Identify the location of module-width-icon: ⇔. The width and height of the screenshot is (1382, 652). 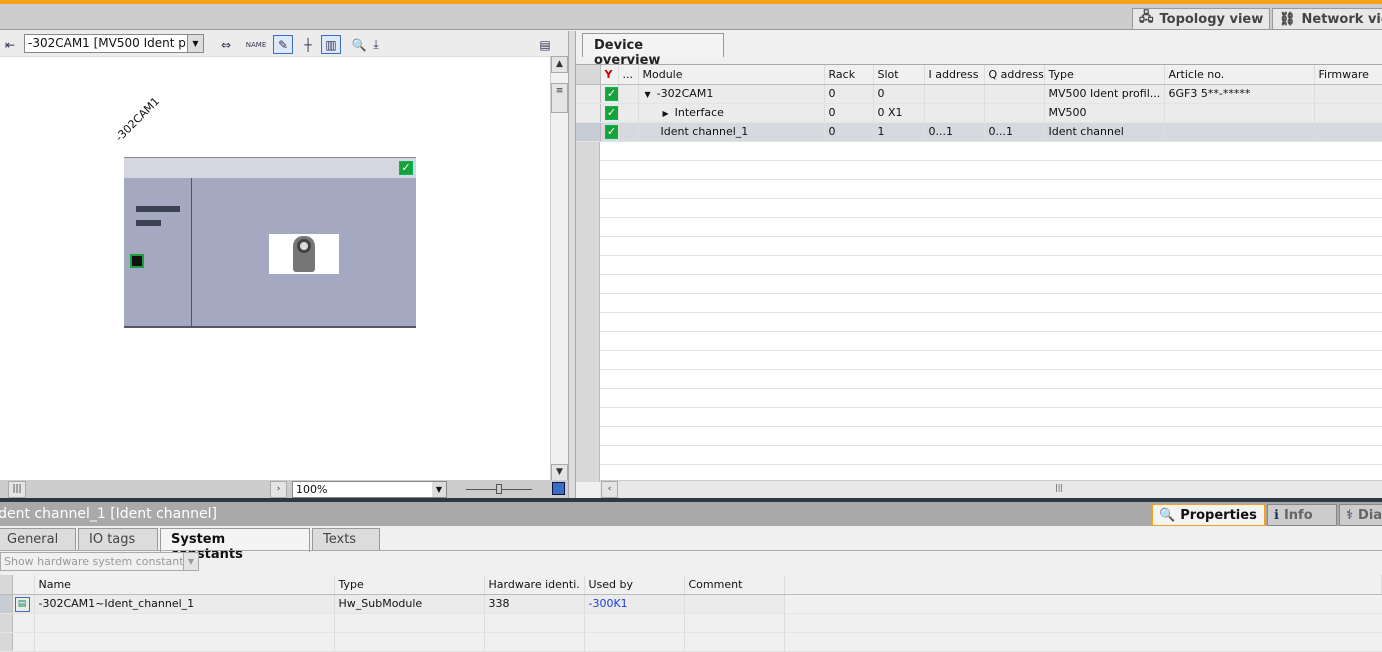
(226, 44).